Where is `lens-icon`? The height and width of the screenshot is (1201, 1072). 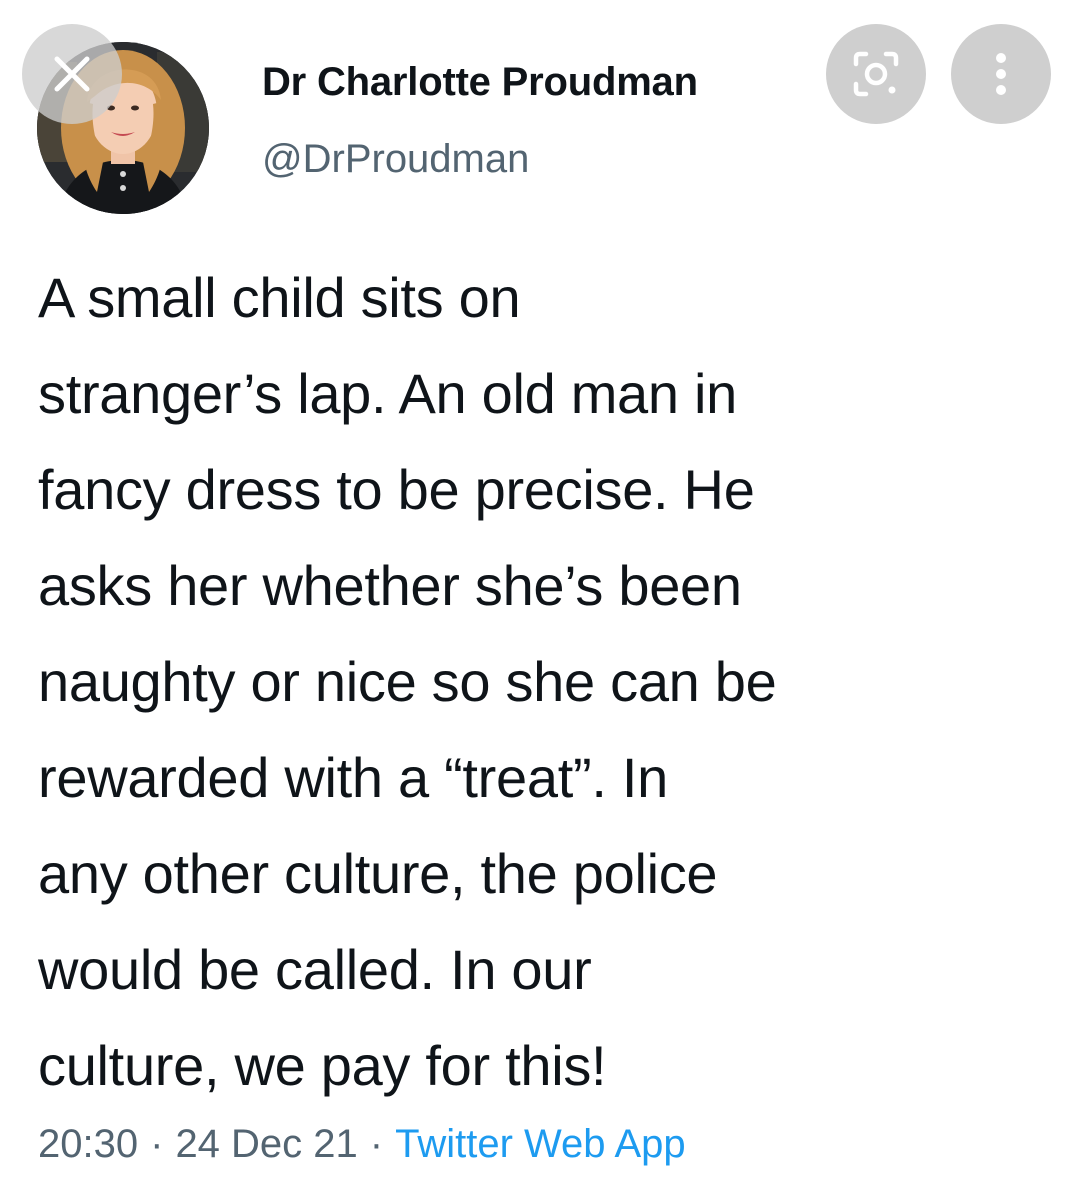 lens-icon is located at coordinates (876, 74).